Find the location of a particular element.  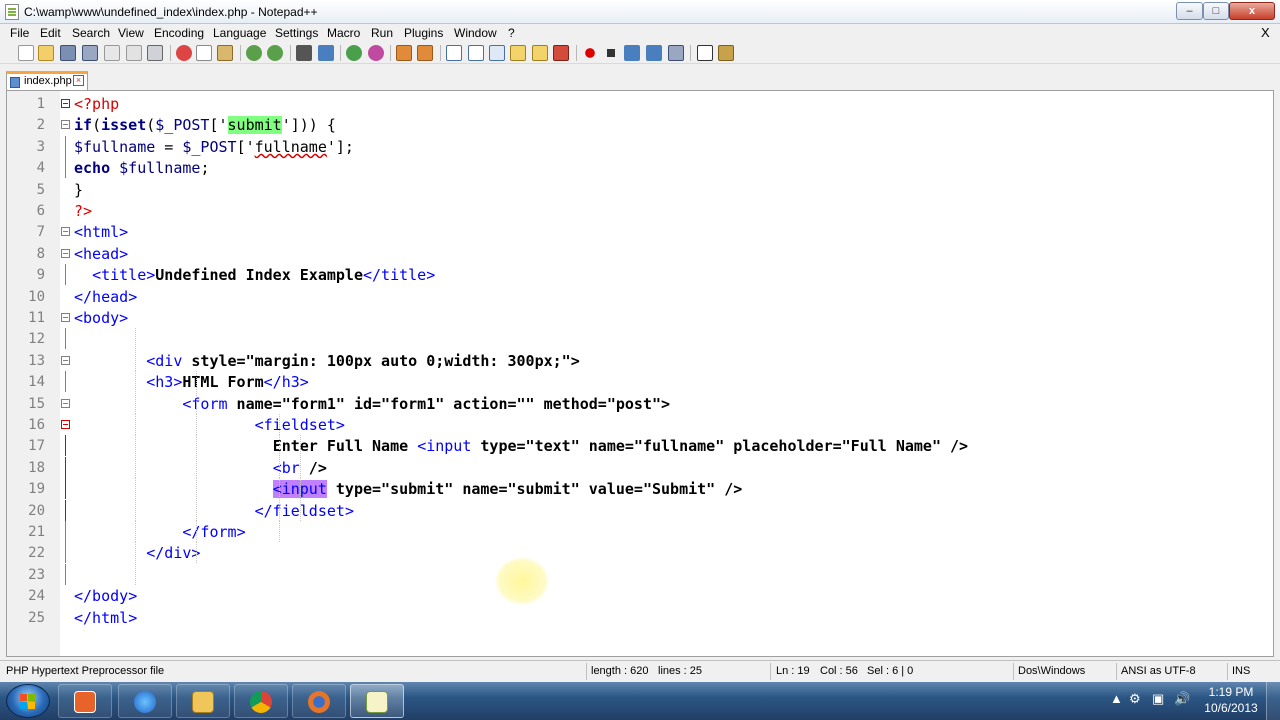

taskbar-media-player is located at coordinates (85, 701).